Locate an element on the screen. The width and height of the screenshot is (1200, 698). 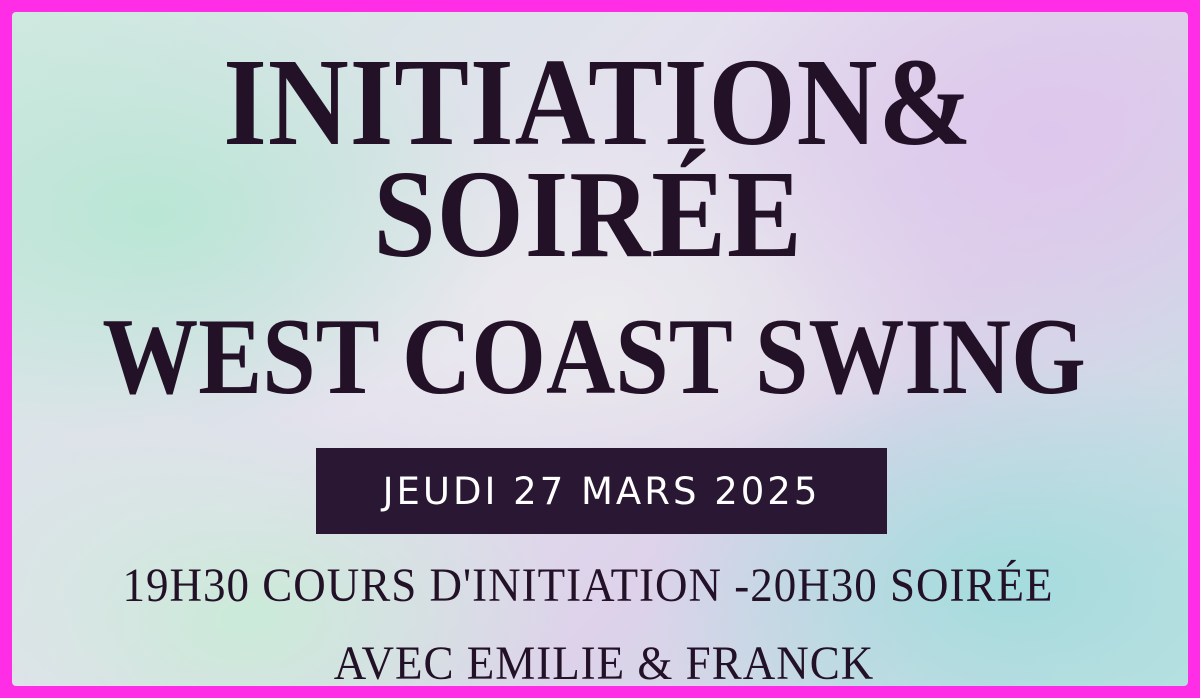
date-banner: JEUDI 27 MARS 2025 is located at coordinates (601, 491).